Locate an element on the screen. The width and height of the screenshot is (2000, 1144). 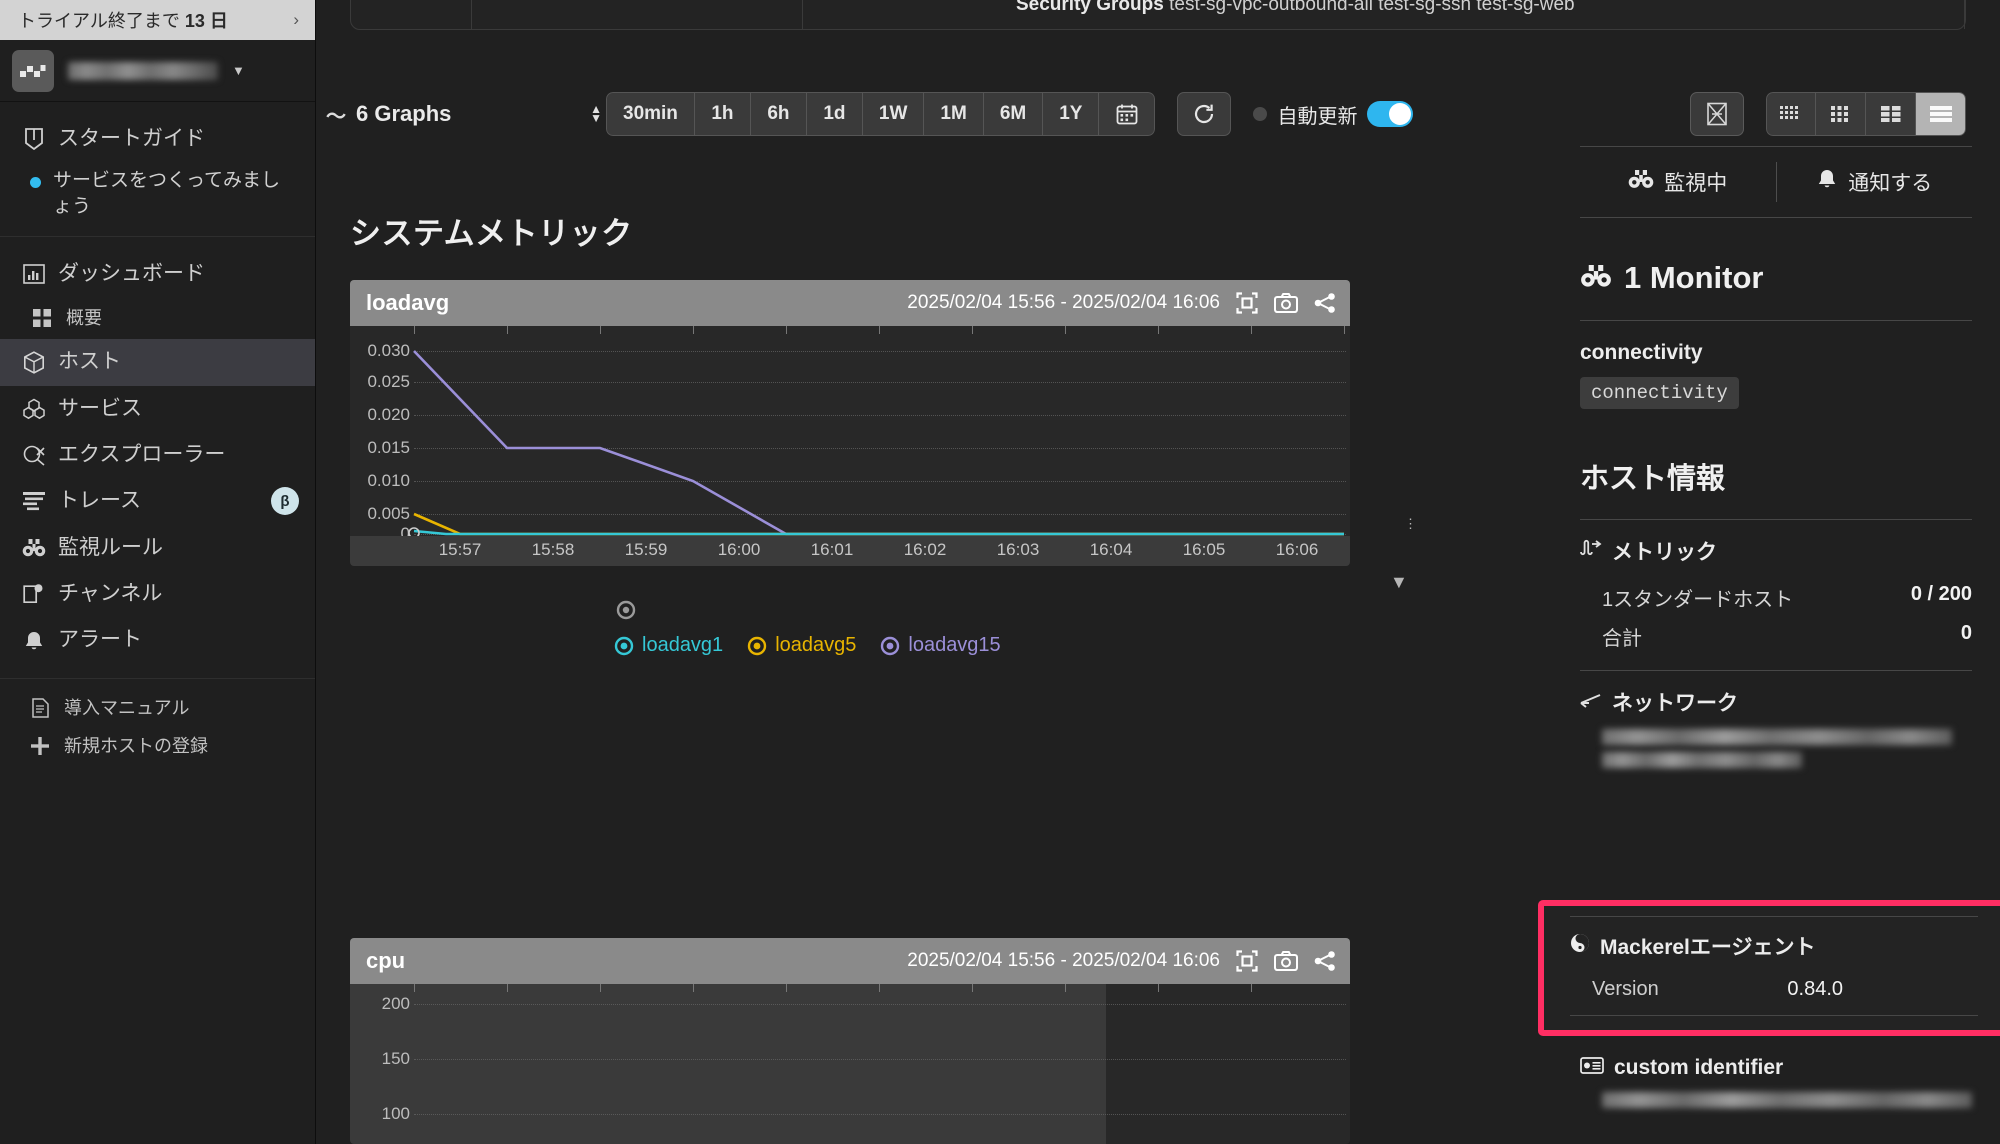
org-switcher: ▼ is located at coordinates (157, 71).